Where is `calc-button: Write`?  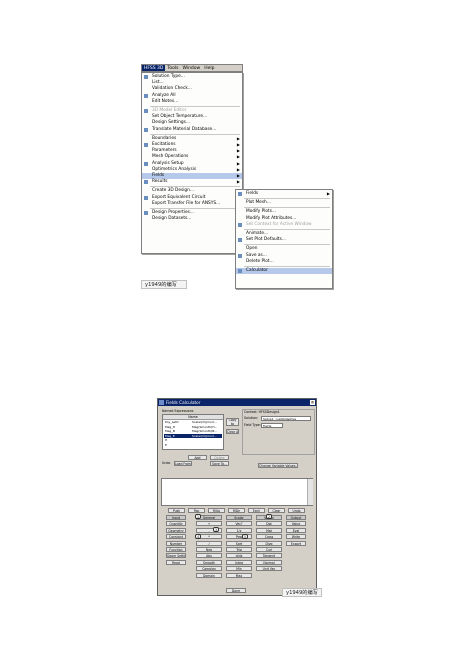
calc-button: Write is located at coordinates (296, 537).